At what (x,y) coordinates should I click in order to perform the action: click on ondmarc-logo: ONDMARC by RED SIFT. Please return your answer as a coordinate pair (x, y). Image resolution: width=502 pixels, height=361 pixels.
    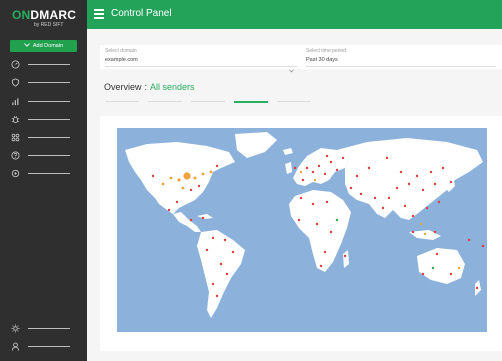
    Looking at the image, I should click on (47, 20).